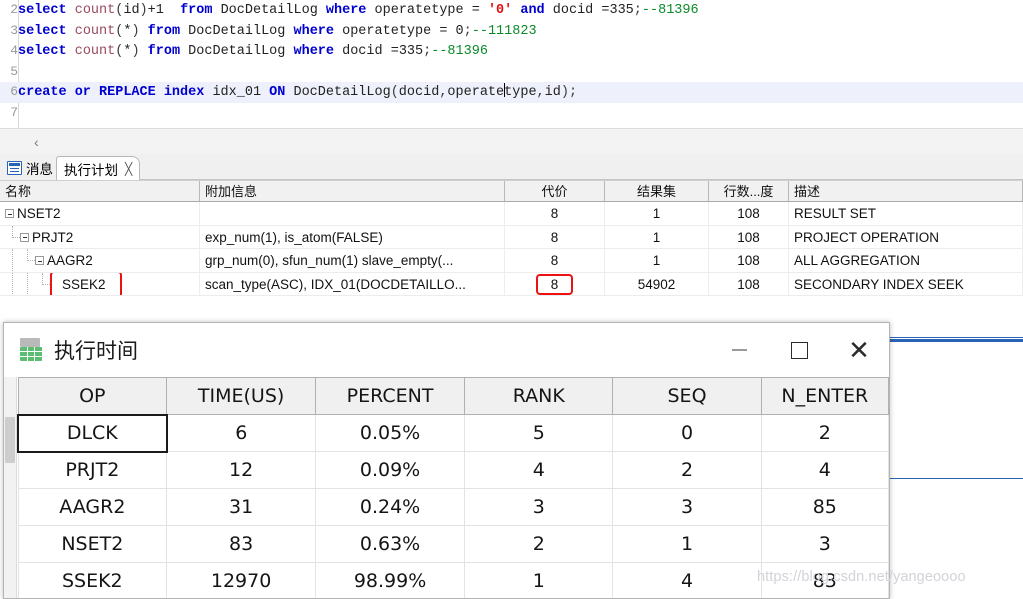  What do you see at coordinates (92, 544) in the screenshot?
I see `grid-cell-op: NSET2` at bounding box center [92, 544].